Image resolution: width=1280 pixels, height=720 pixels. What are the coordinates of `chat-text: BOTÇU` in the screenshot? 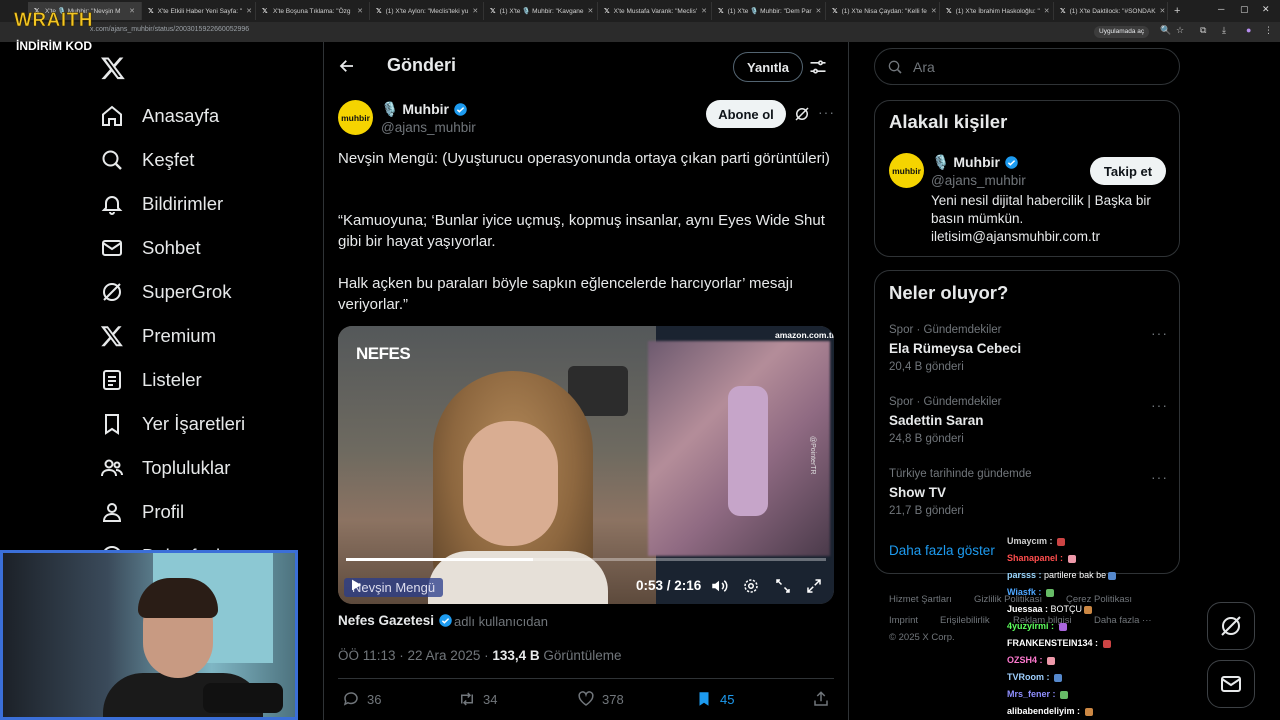 It's located at (1066, 609).